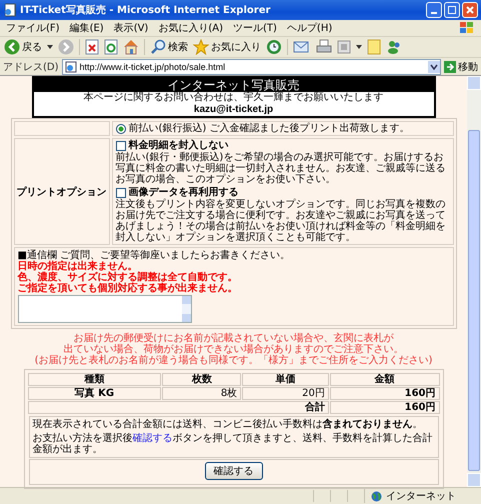 This screenshot has width=481, height=504. Describe the element at coordinates (450, 66) in the screenshot. I see `go-arrow-icon` at that location.